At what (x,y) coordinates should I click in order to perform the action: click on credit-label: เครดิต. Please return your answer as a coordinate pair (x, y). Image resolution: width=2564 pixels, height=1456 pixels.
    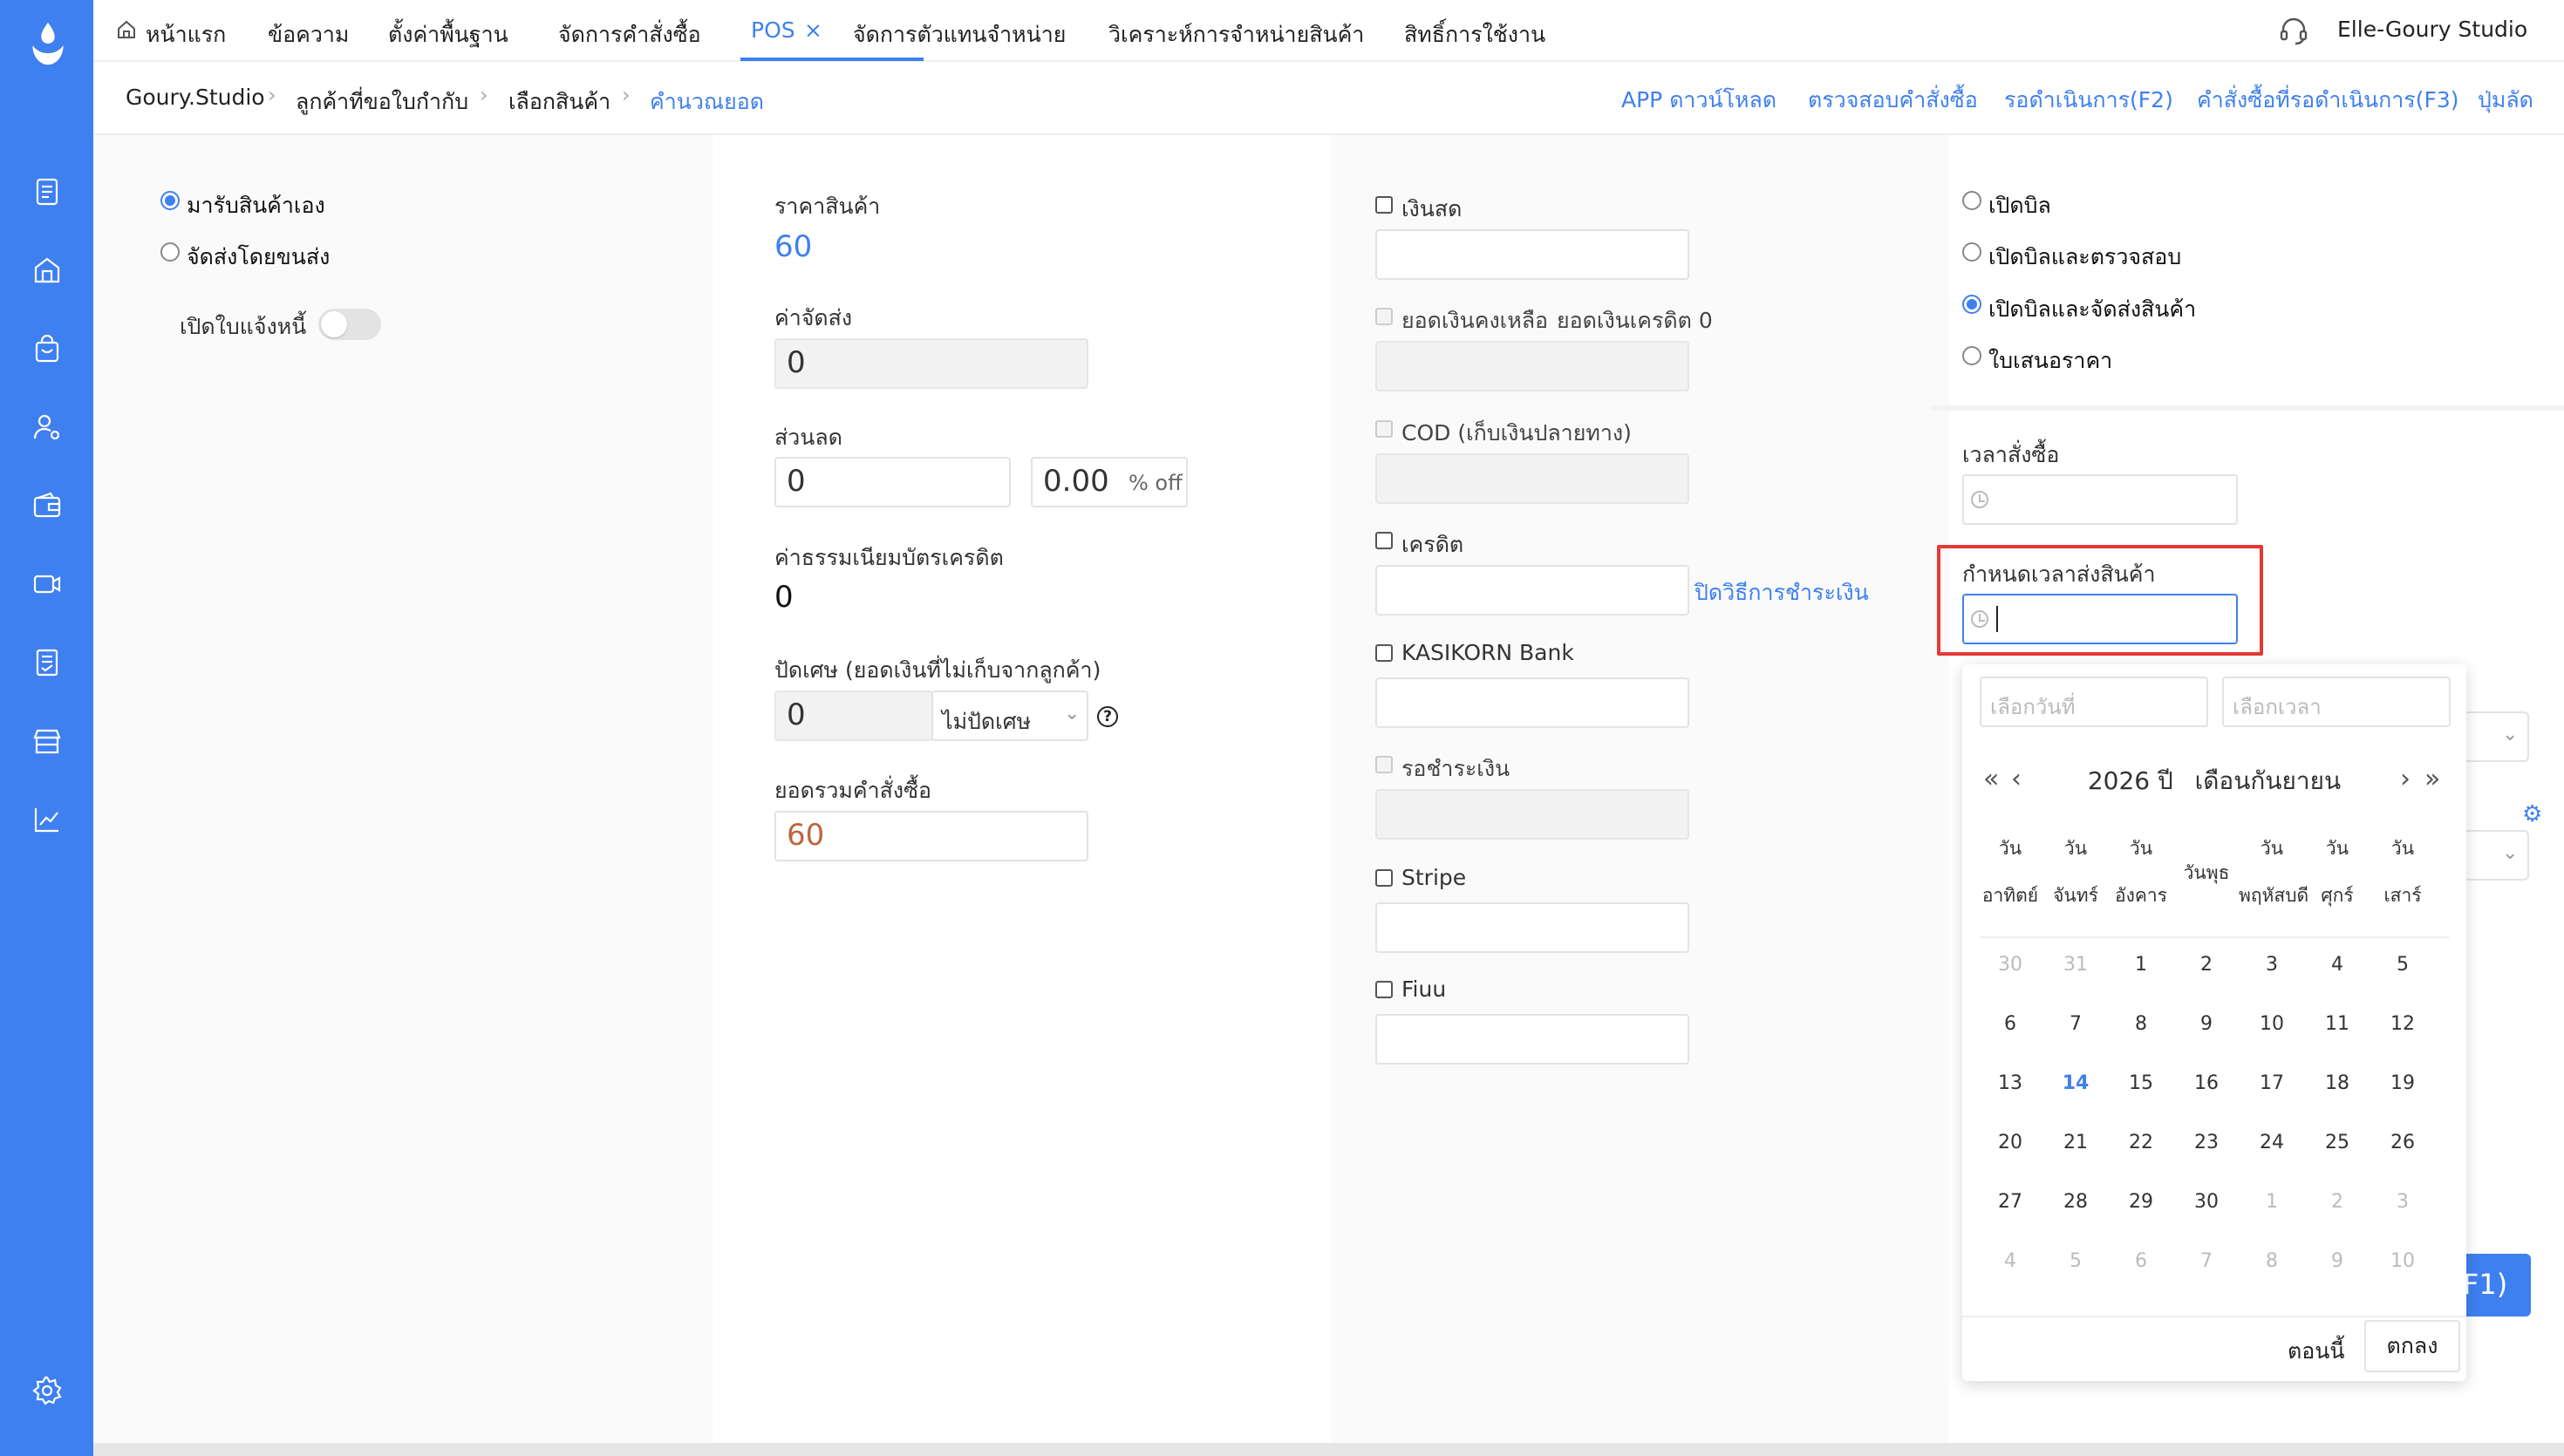
    Looking at the image, I should click on (1432, 544).